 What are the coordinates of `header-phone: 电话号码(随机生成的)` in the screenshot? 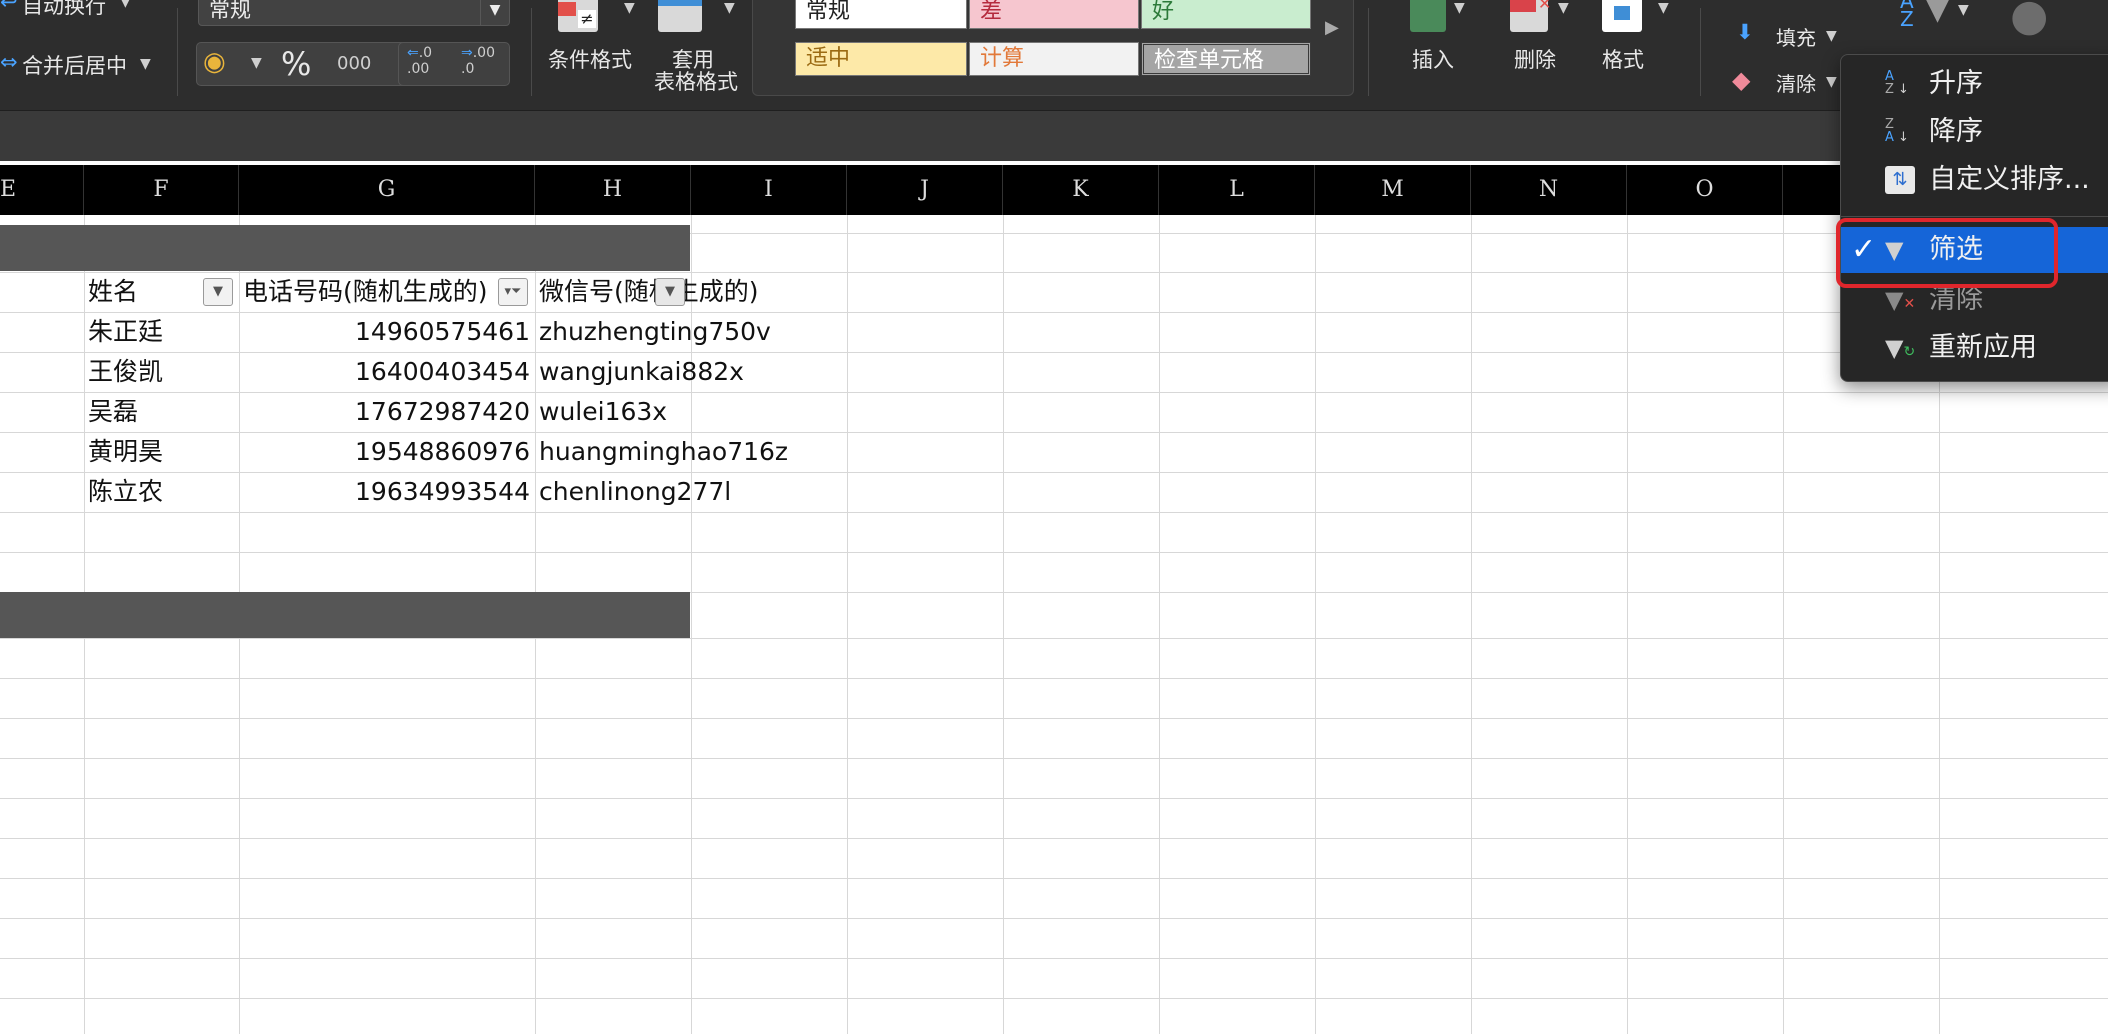 It's located at (365, 292).